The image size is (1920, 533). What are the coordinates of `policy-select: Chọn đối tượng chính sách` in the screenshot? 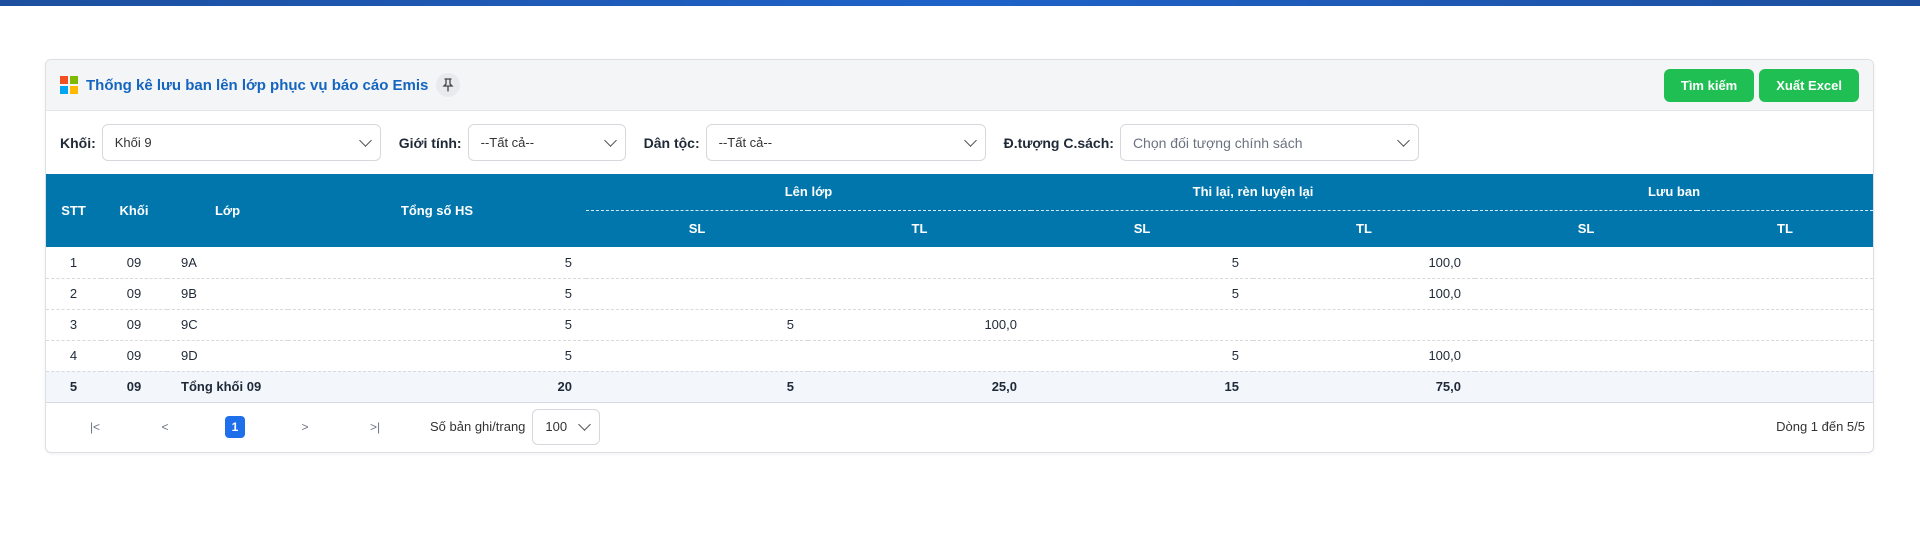 It's located at (1269, 142).